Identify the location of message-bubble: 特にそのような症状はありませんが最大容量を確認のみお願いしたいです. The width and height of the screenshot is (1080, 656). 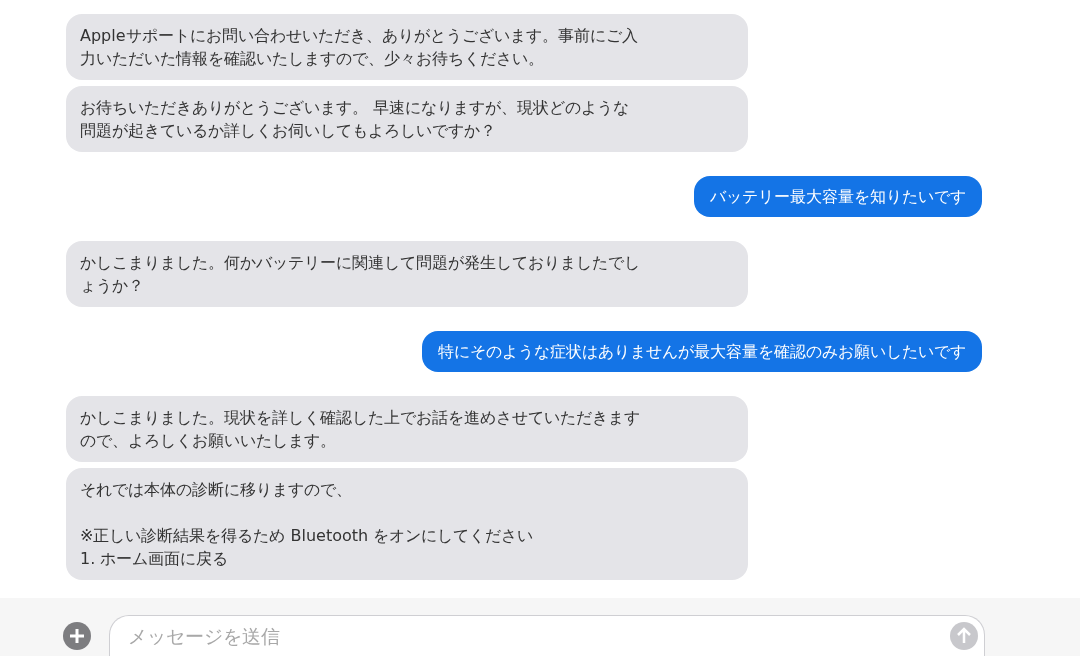
(702, 351).